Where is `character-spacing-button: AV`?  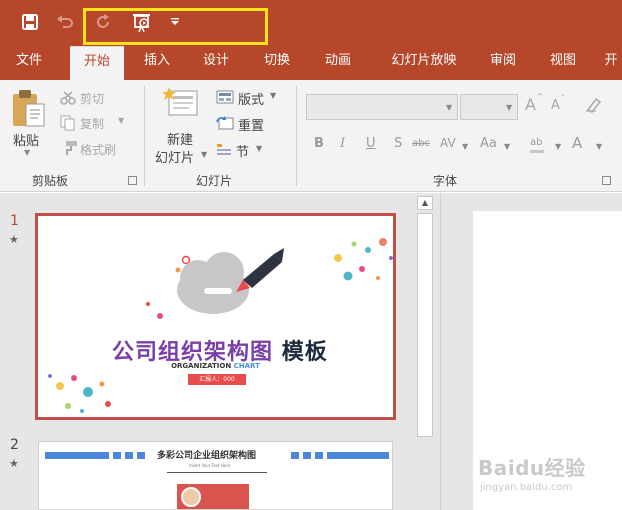 character-spacing-button: AV is located at coordinates (448, 143).